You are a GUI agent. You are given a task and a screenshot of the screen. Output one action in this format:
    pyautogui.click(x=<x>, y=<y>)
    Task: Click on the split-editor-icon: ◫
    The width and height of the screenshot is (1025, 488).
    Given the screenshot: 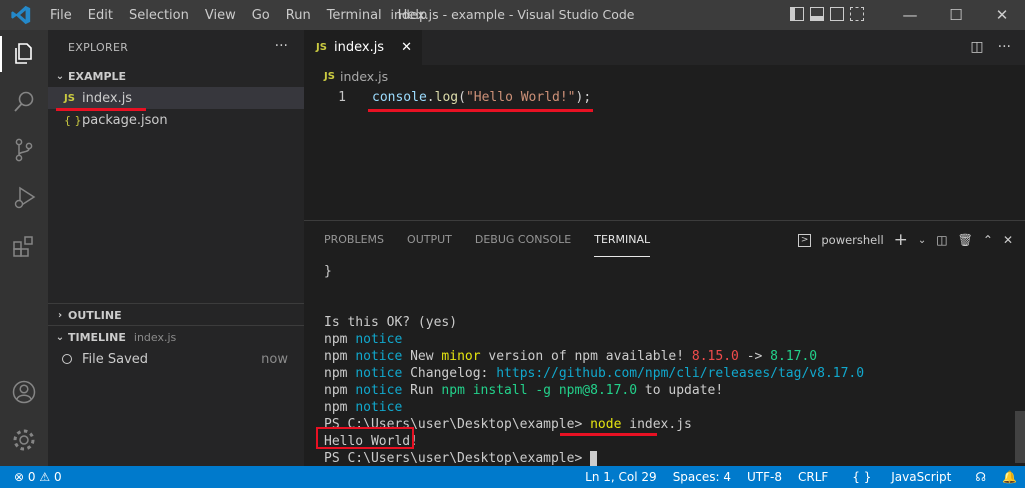 What is the action you would take?
    pyautogui.click(x=976, y=47)
    